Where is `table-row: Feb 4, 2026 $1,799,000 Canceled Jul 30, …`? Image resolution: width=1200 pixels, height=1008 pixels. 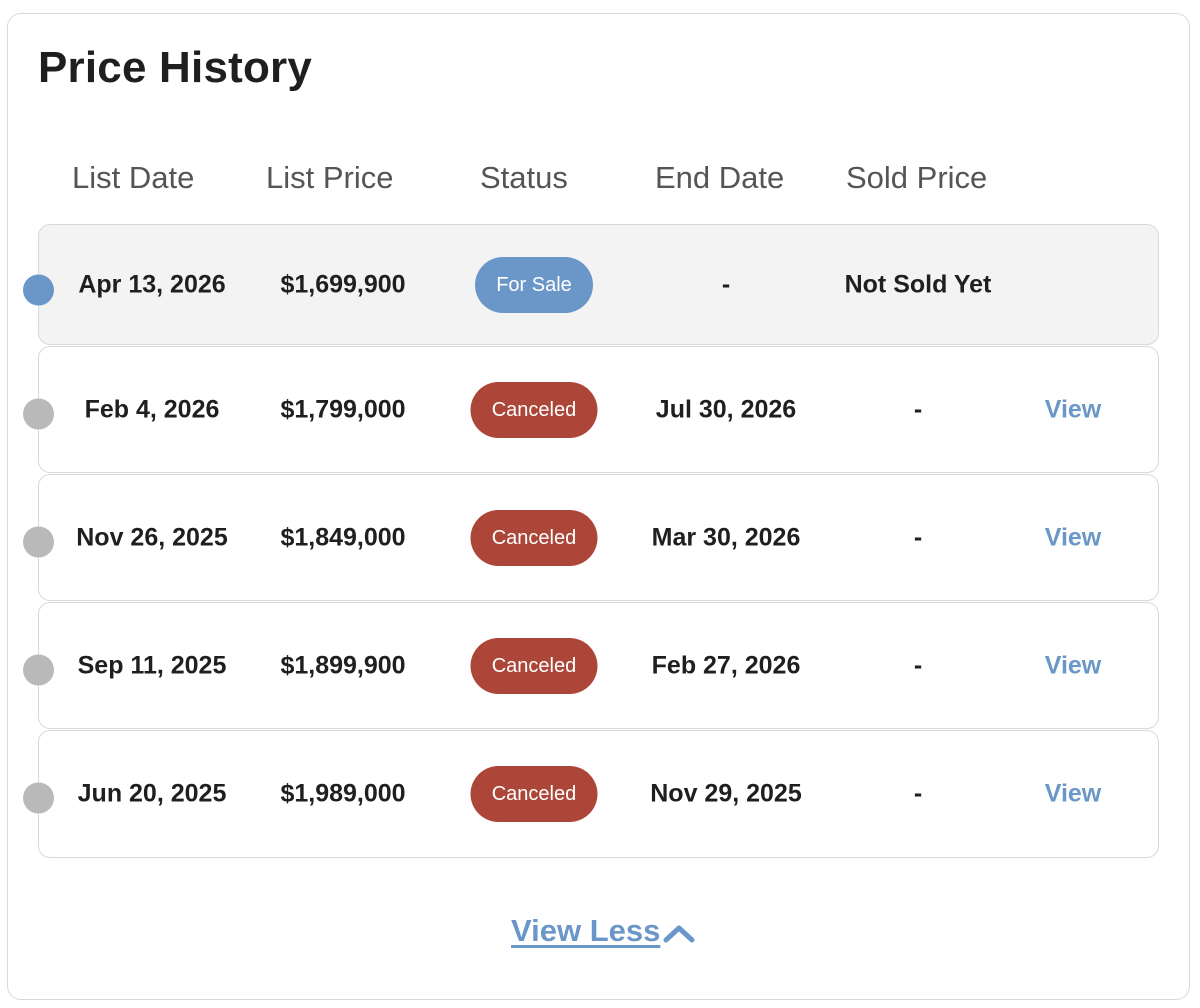
table-row: Feb 4, 2026 $1,799,000 Canceled Jul 30, … is located at coordinates (591, 409).